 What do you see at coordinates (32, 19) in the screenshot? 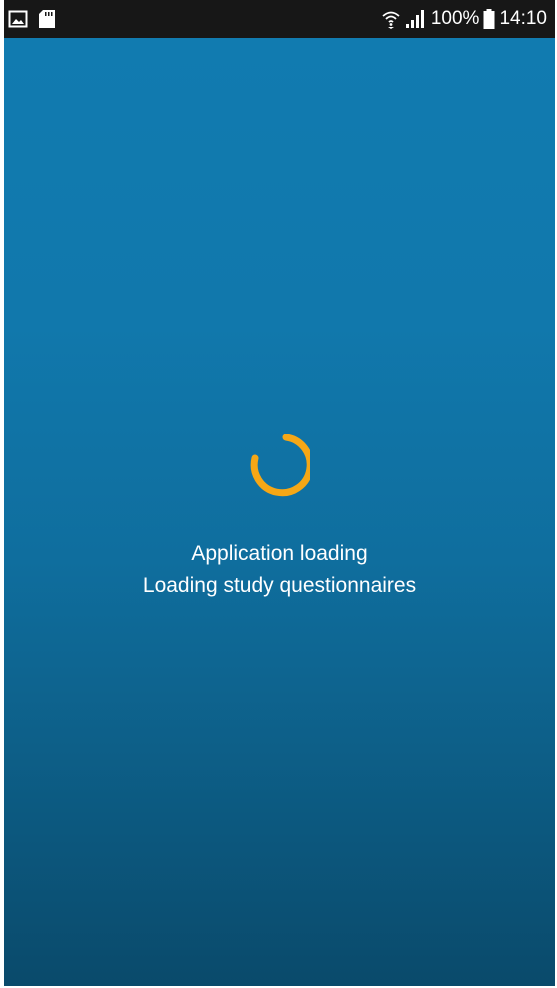
I see `status-bar-left` at bounding box center [32, 19].